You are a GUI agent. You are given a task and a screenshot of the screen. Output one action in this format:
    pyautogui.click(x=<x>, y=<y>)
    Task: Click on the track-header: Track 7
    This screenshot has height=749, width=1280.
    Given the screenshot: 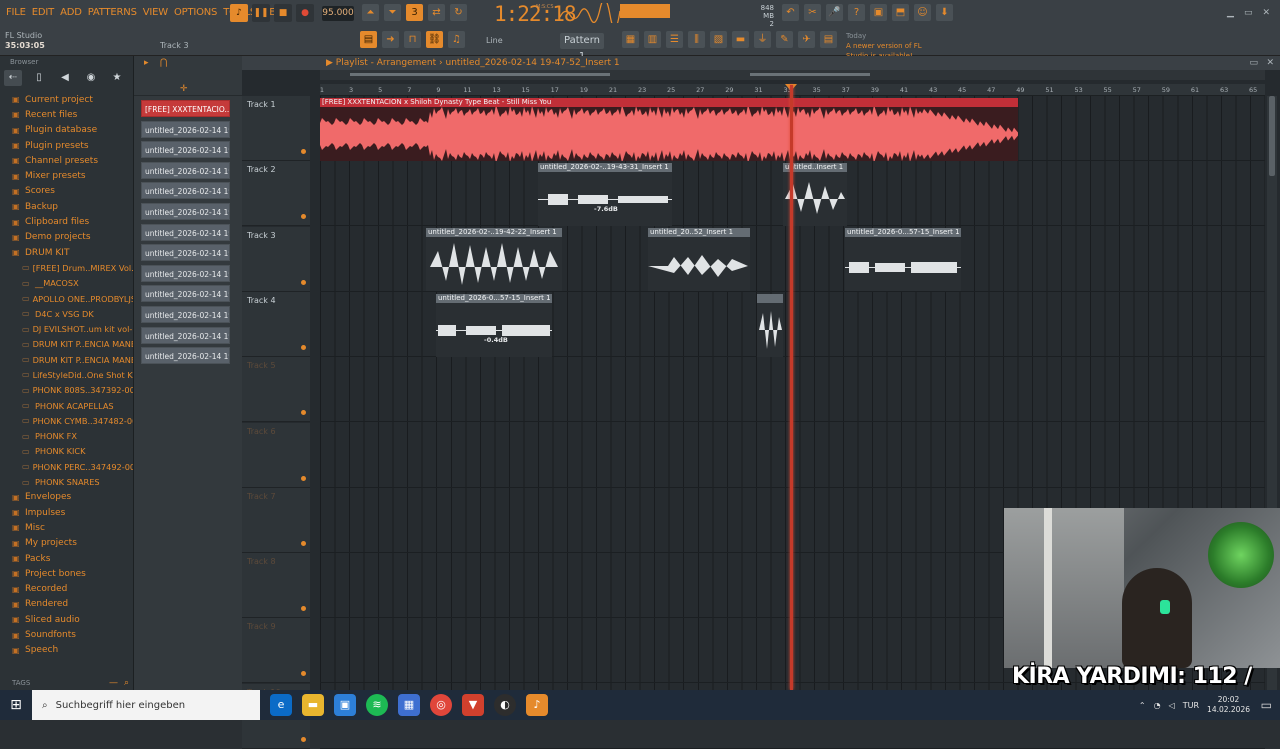 What is the action you would take?
    pyautogui.click(x=276, y=520)
    